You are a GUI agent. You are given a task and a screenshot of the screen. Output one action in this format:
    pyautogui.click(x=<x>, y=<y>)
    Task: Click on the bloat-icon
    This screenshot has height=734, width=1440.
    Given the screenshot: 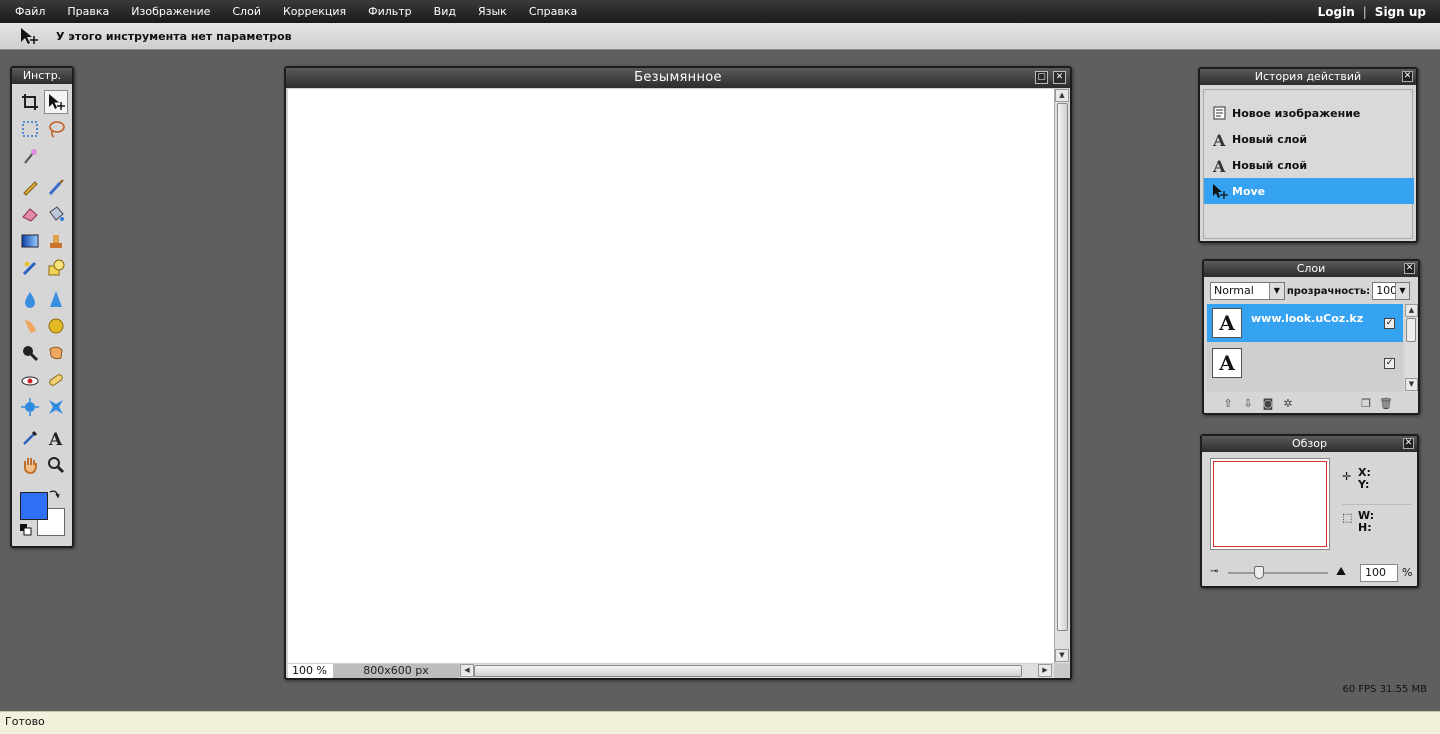 What is the action you would take?
    pyautogui.click(x=30, y=407)
    